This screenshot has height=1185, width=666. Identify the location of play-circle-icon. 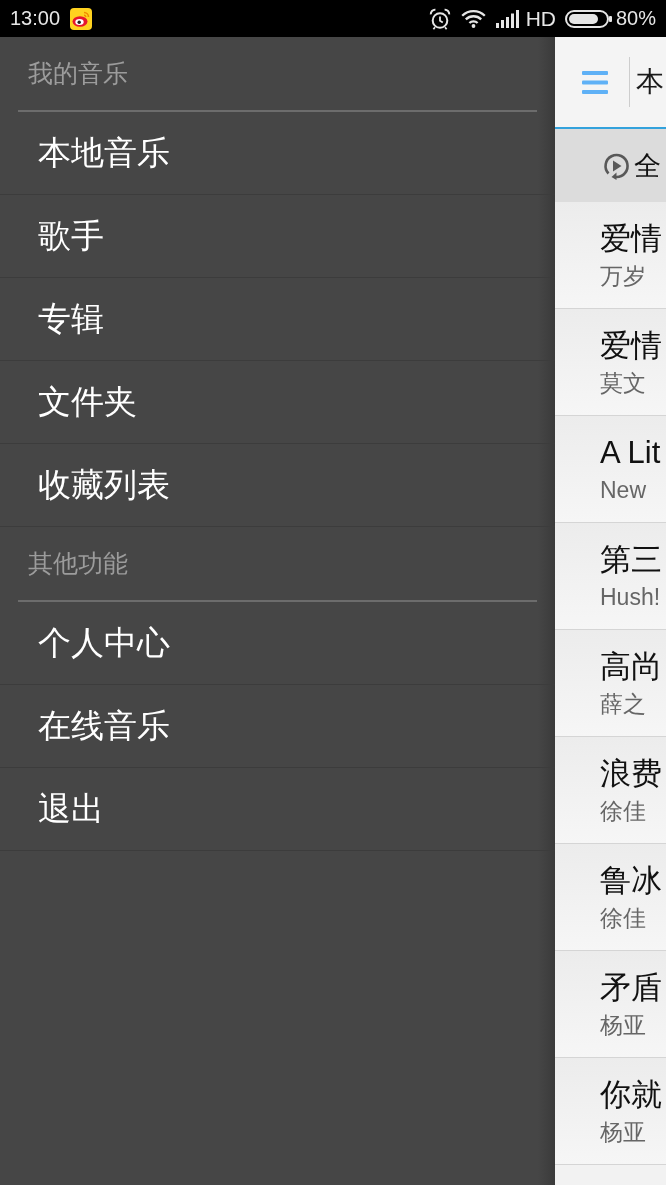
(616, 165).